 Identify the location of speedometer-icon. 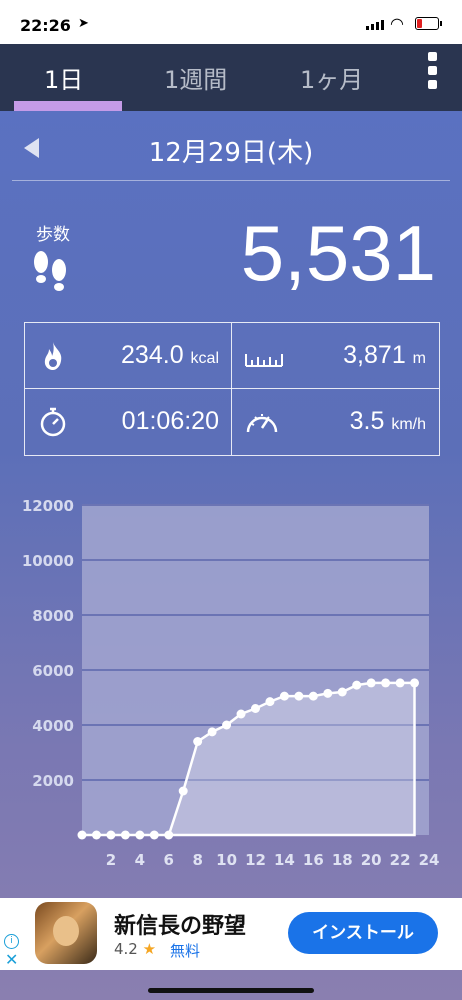
(262, 423).